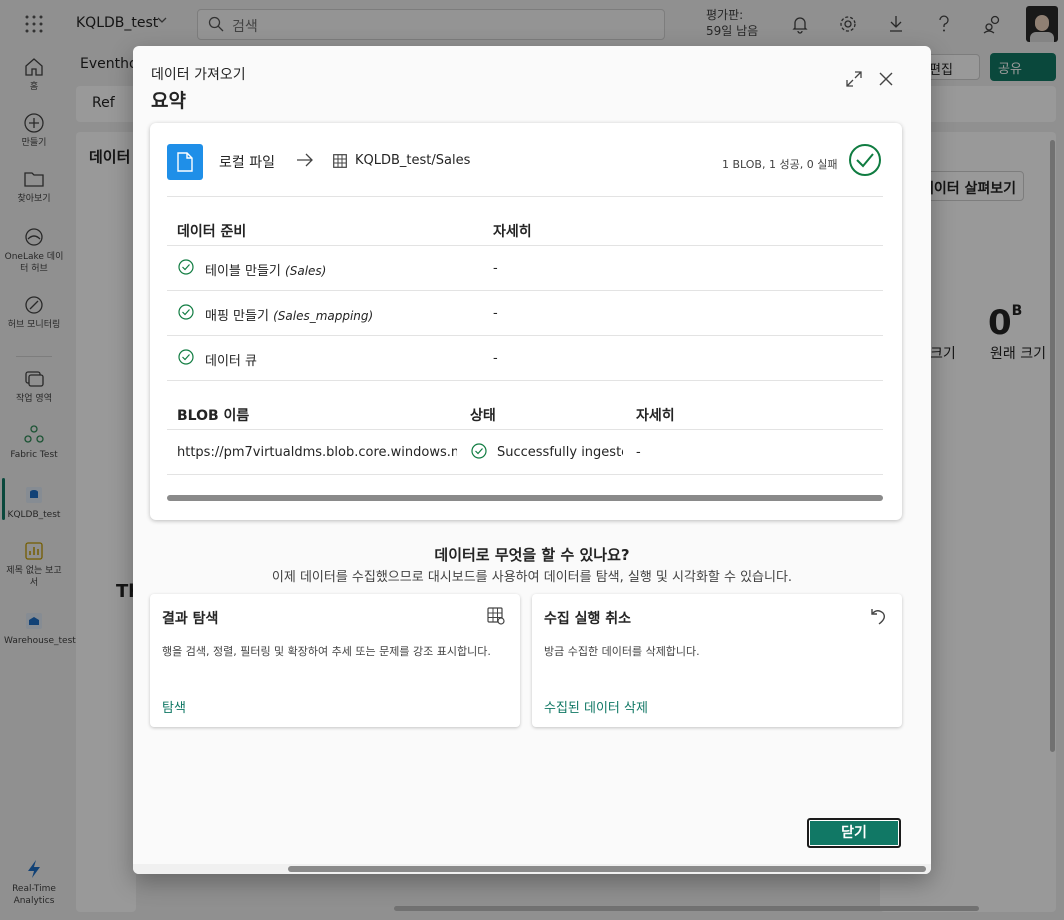 Image resolution: width=1064 pixels, height=920 pixels. Describe the element at coordinates (212, 232) in the screenshot. I see `column-header: 데이터 준비` at that location.